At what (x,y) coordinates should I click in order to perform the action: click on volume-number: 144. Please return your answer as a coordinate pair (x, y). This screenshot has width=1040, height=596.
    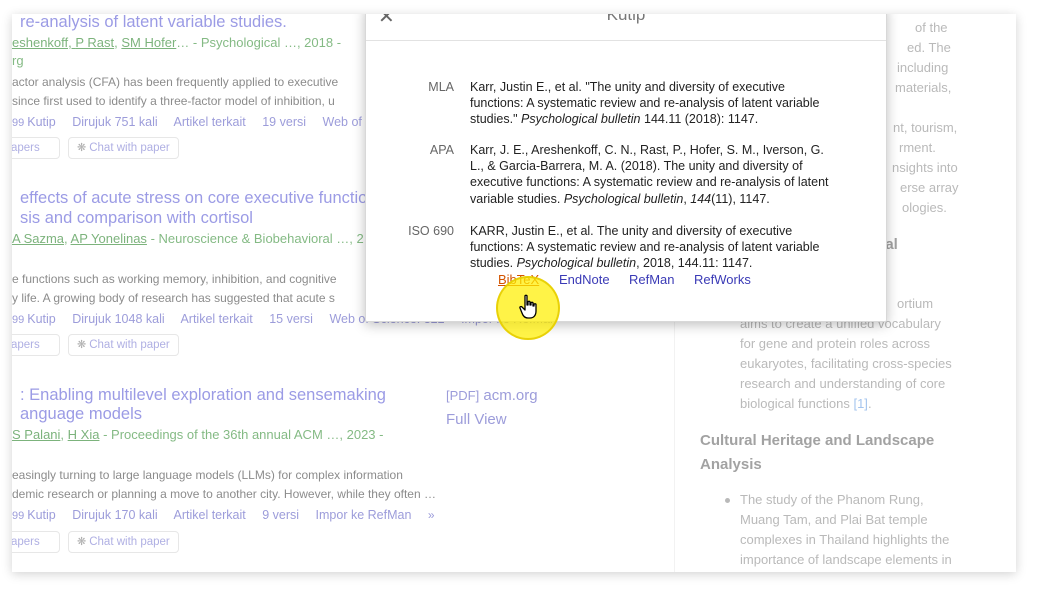
    Looking at the image, I should click on (701, 198).